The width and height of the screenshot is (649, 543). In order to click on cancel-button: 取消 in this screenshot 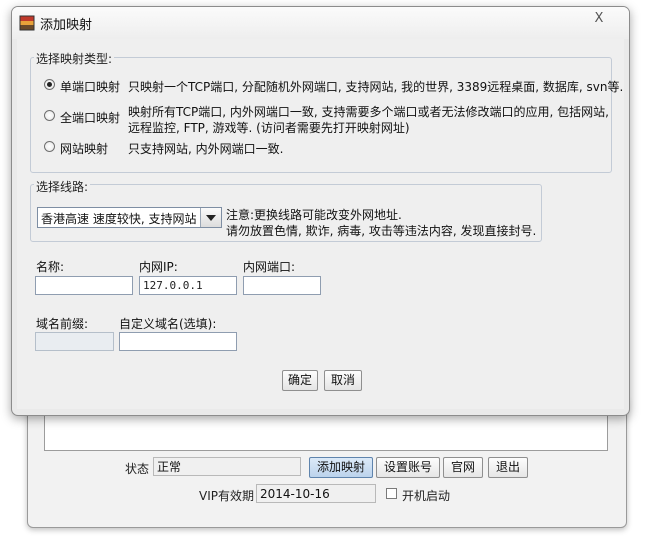, I will do `click(343, 380)`.